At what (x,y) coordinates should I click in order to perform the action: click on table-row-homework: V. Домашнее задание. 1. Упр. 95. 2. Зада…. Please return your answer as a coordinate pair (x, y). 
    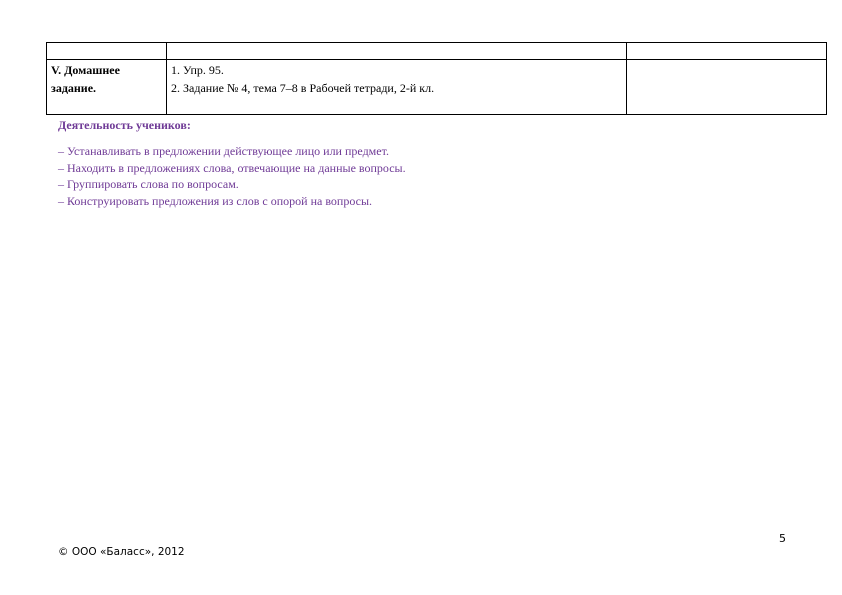
    Looking at the image, I should click on (436, 87).